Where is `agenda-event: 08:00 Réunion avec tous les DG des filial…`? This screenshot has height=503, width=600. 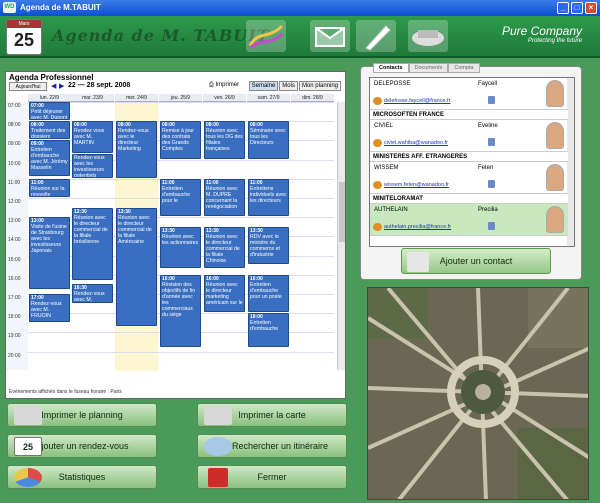 agenda-event: 08:00 Réunion avec tous les DG des filial… is located at coordinates (224, 140).